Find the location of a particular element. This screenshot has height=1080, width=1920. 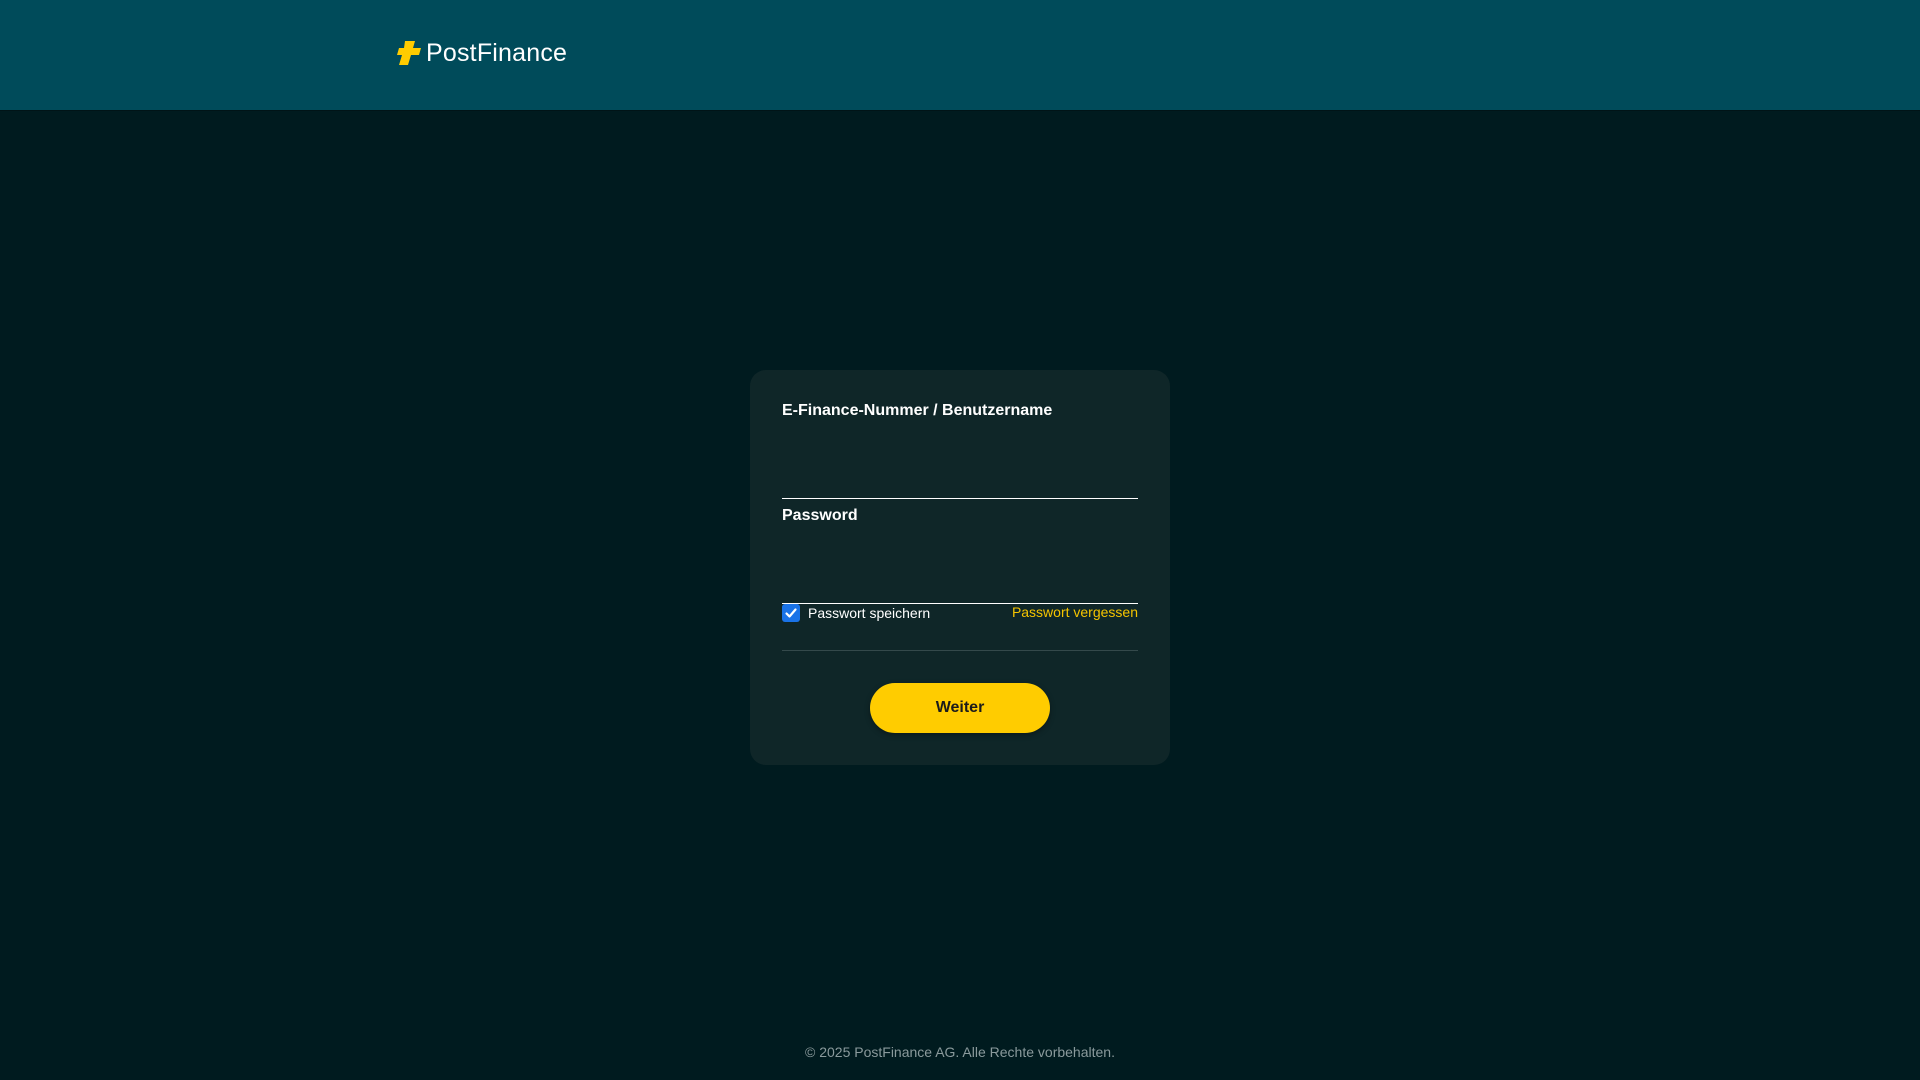

password-input is located at coordinates (960, 587).